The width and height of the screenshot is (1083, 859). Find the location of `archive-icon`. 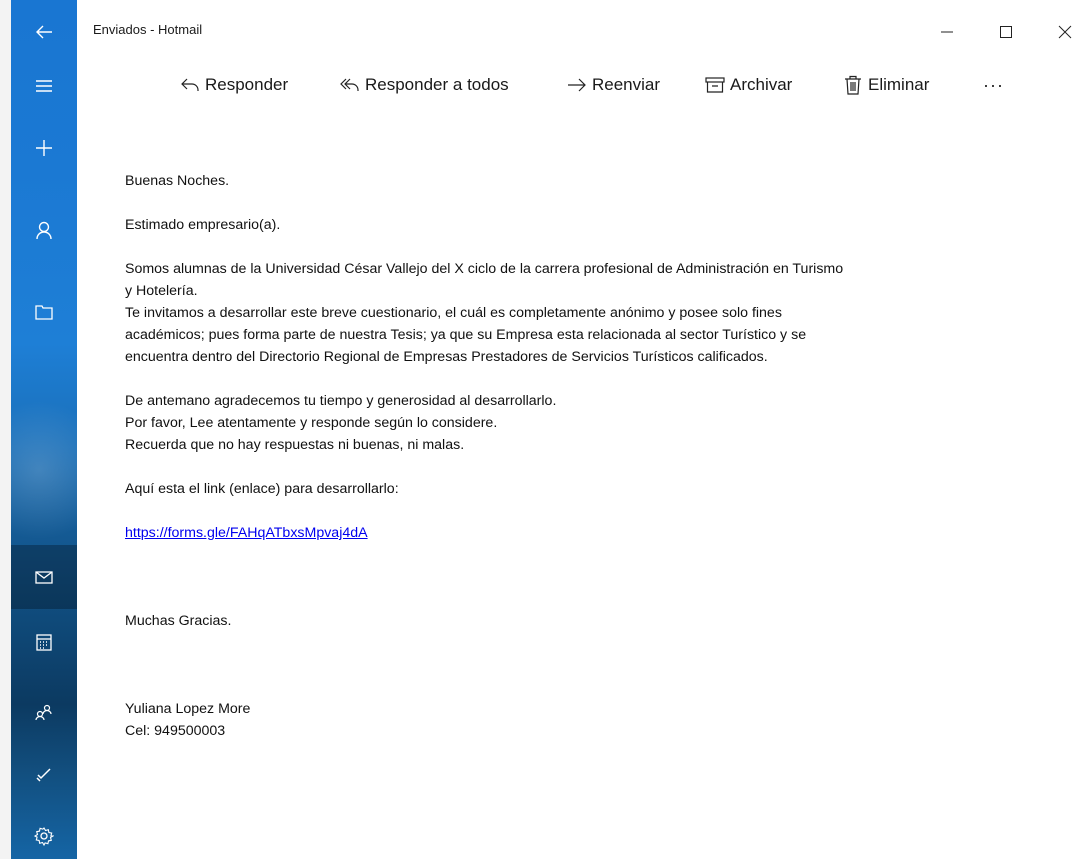

archive-icon is located at coordinates (715, 85).